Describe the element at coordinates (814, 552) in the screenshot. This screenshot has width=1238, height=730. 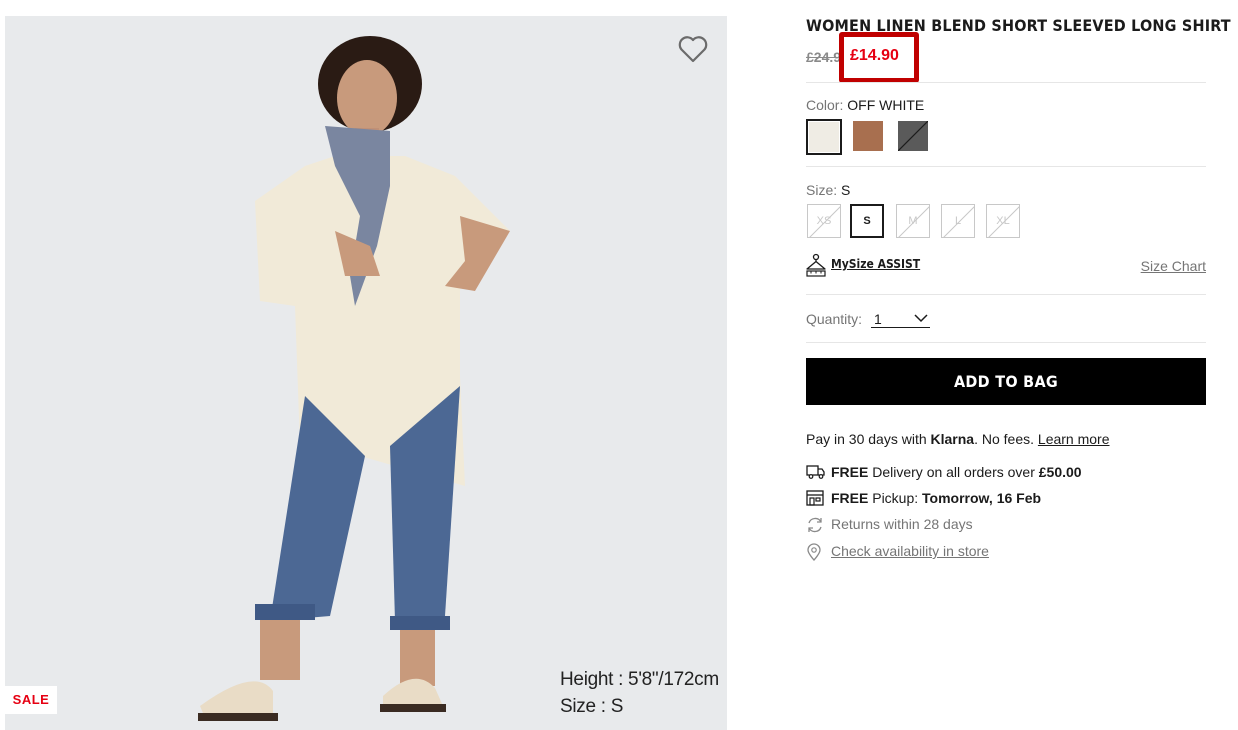
I see `location-pin-icon` at that location.